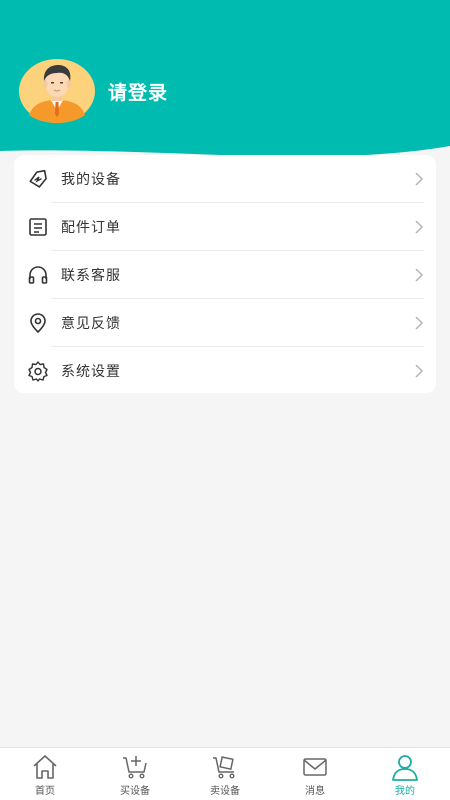  I want to click on user-icon, so click(405, 768).